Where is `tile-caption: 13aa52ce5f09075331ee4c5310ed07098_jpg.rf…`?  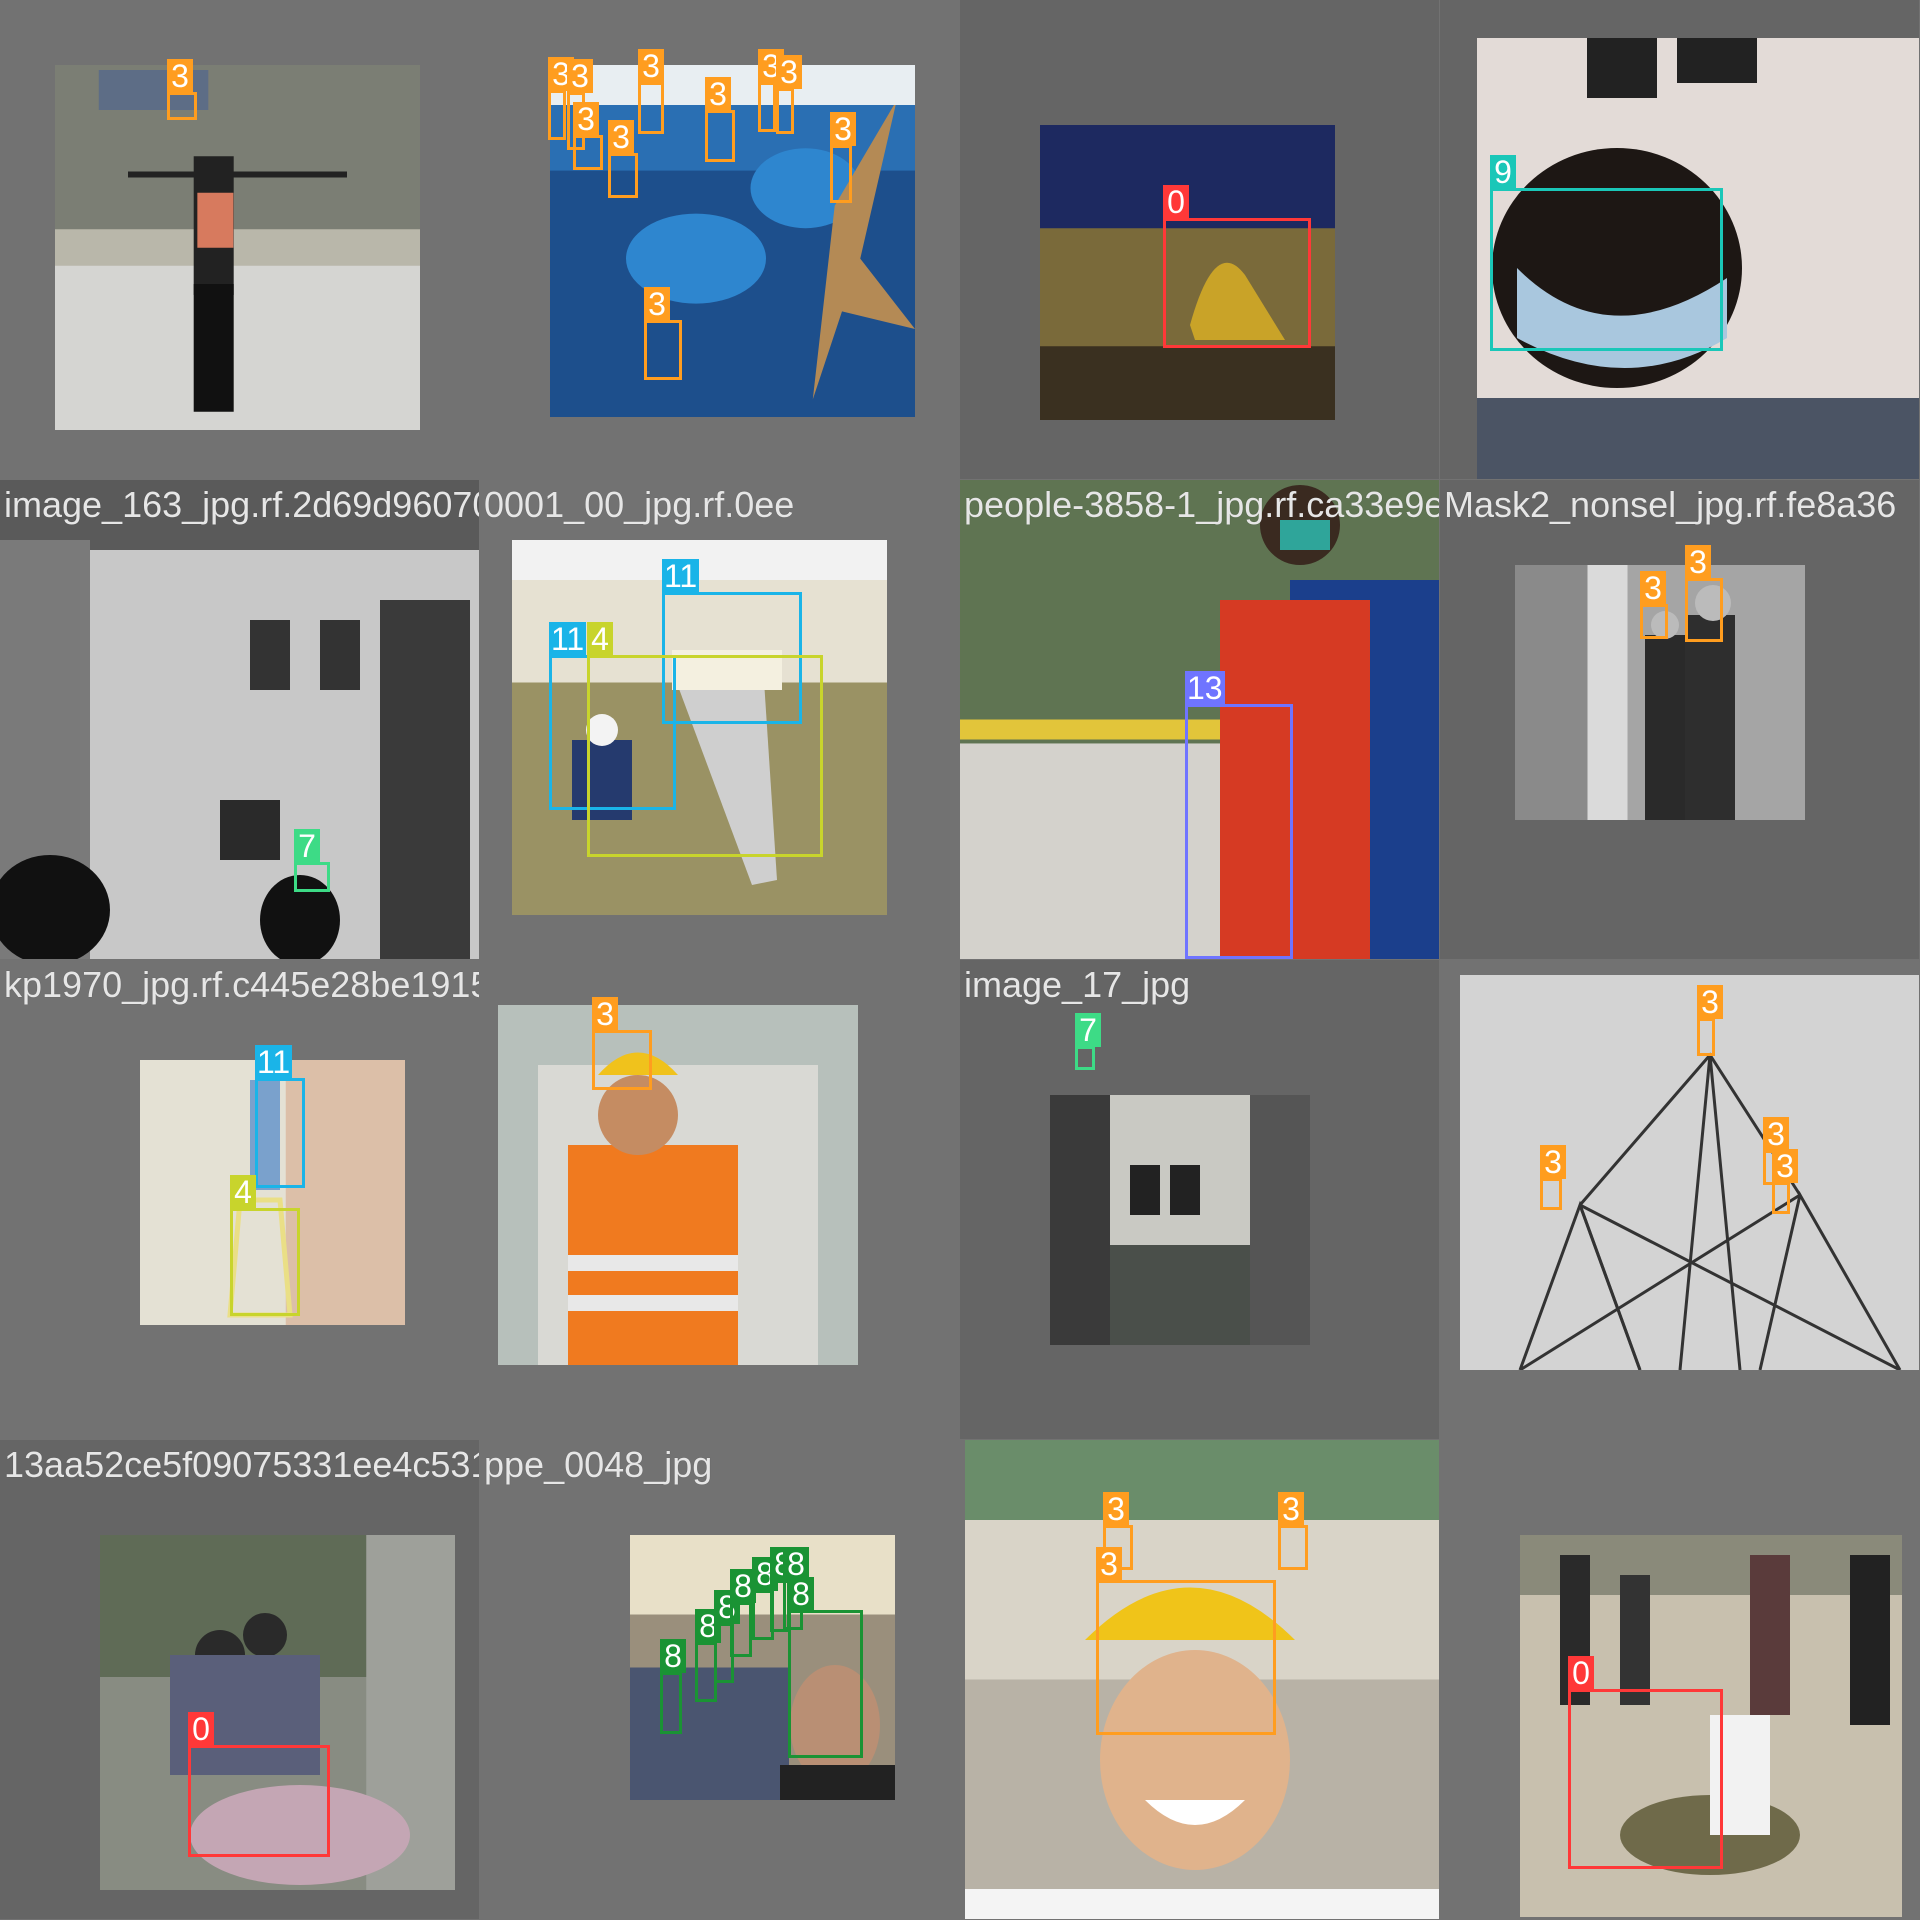
tile-caption: 13aa52ce5f09075331ee4c5310ed07098_jpg.rf… is located at coordinates (241, 1464).